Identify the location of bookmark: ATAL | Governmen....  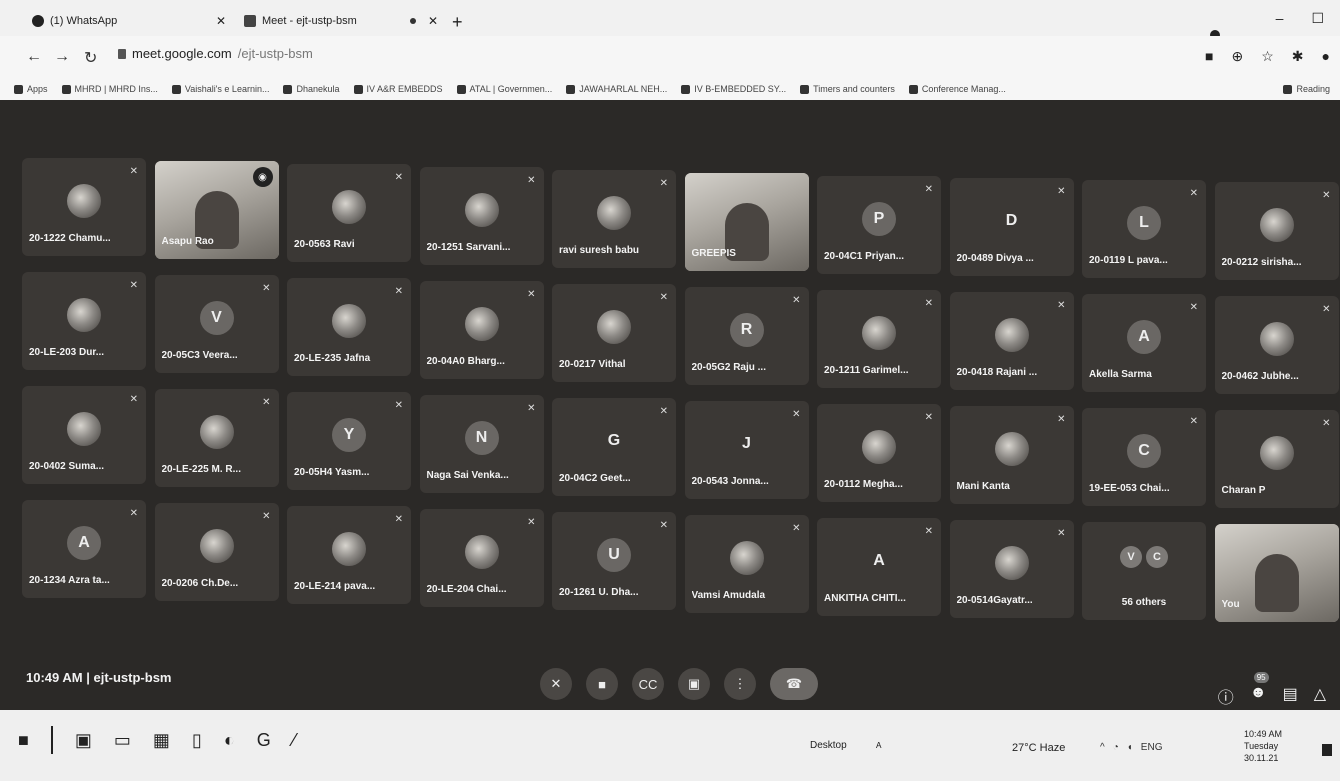
(504, 89).